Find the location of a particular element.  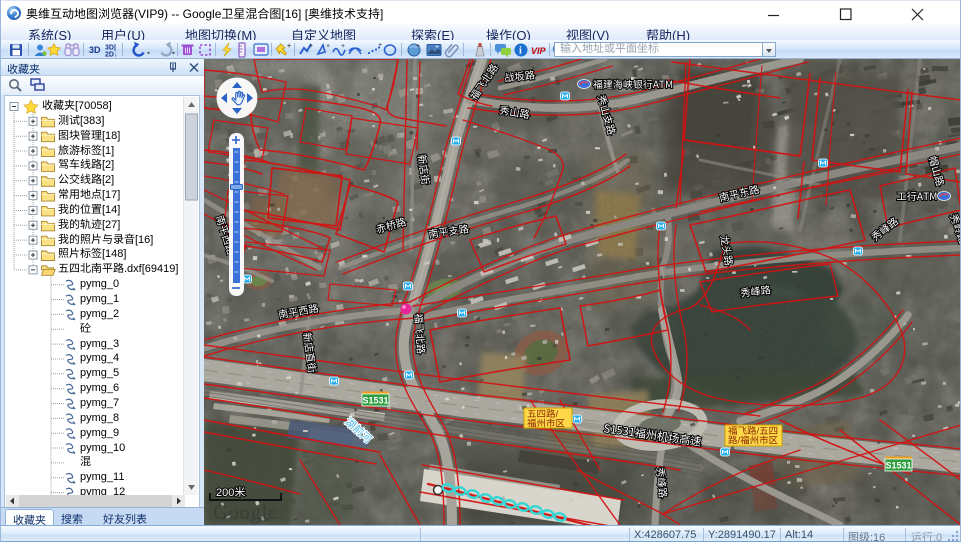

svg-text: 福飞北路 is located at coordinates (421, 334).